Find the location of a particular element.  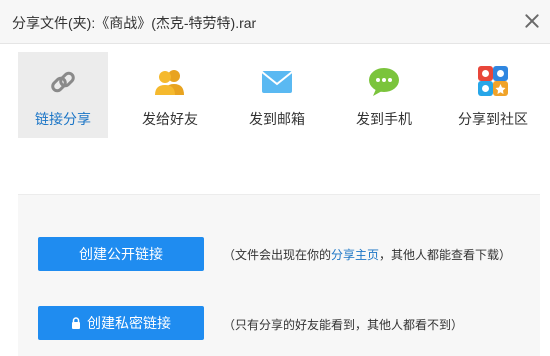

tab-label: 发到邮箱 is located at coordinates (277, 119).